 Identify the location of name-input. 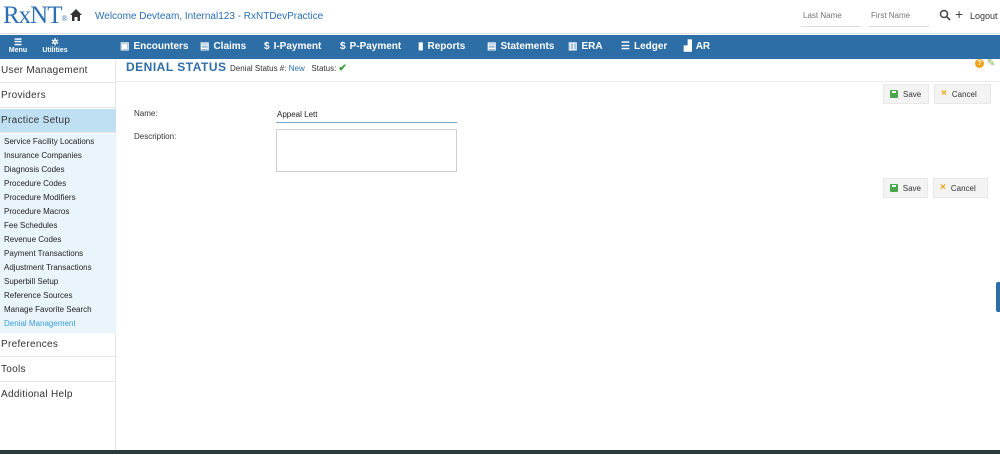
(366, 114).